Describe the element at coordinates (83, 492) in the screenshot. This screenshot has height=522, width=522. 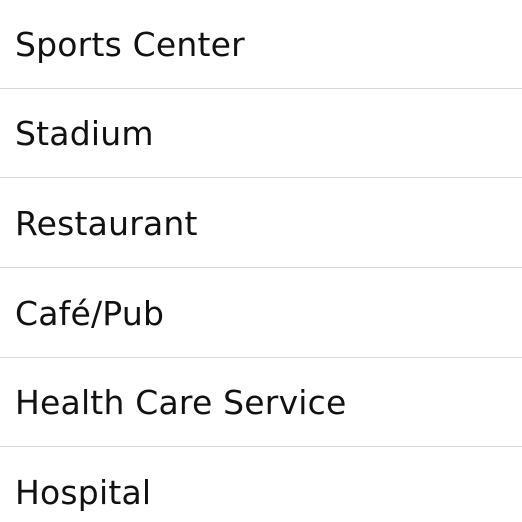
I see `list-item-label: Hospital` at that location.